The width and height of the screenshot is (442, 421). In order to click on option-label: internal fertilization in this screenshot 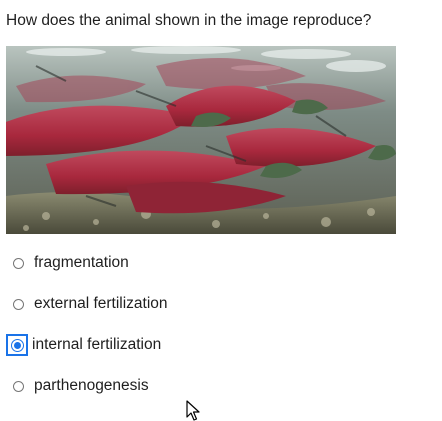, I will do `click(97, 344)`.